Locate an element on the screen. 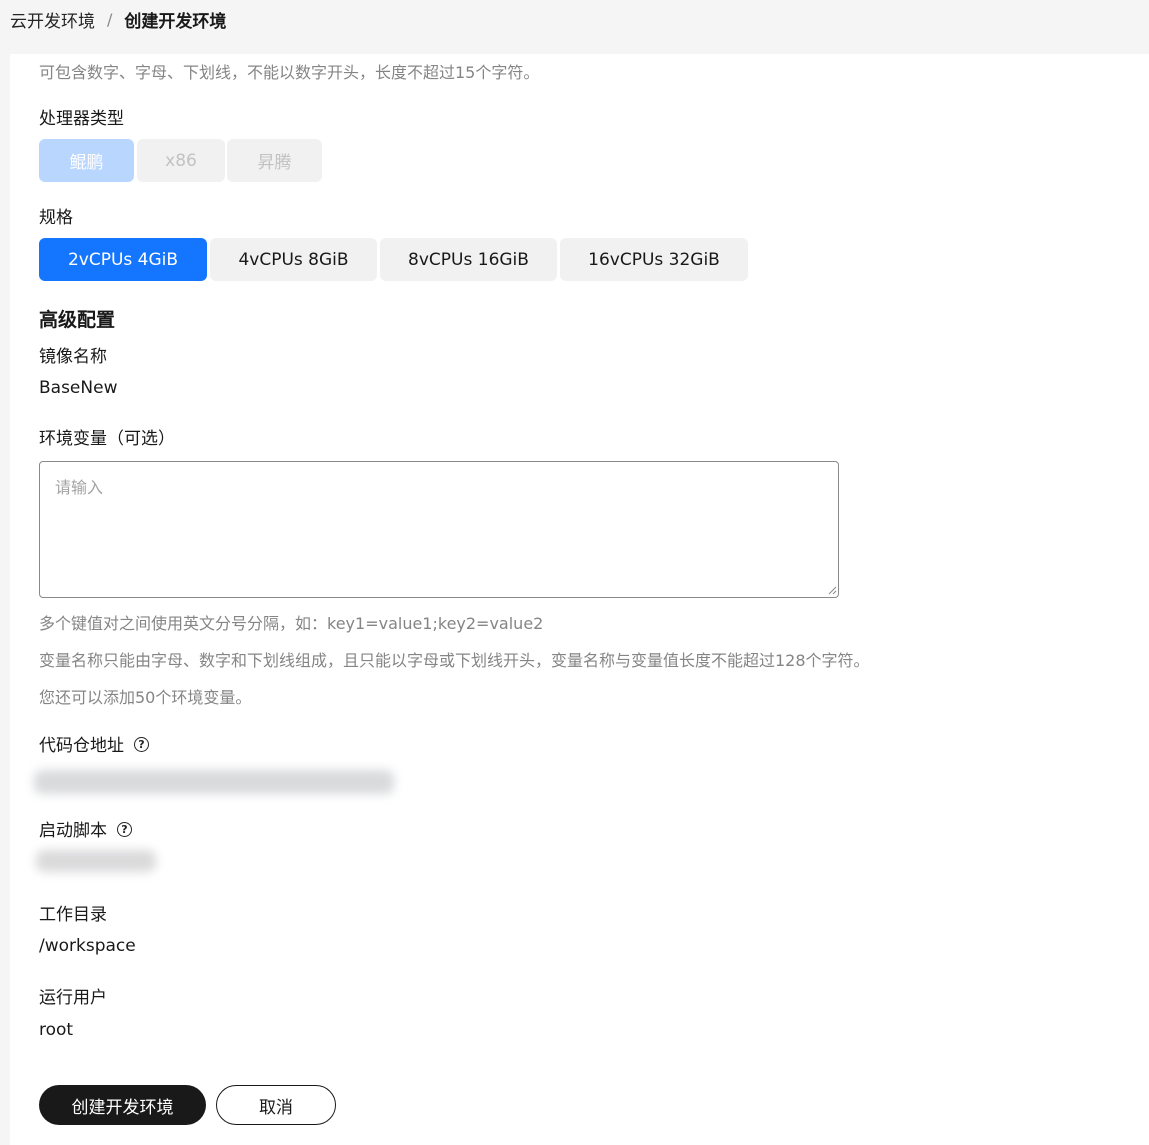 This screenshot has height=1145, width=1149. create-env-button: 创建开发环境 is located at coordinates (122, 1105).